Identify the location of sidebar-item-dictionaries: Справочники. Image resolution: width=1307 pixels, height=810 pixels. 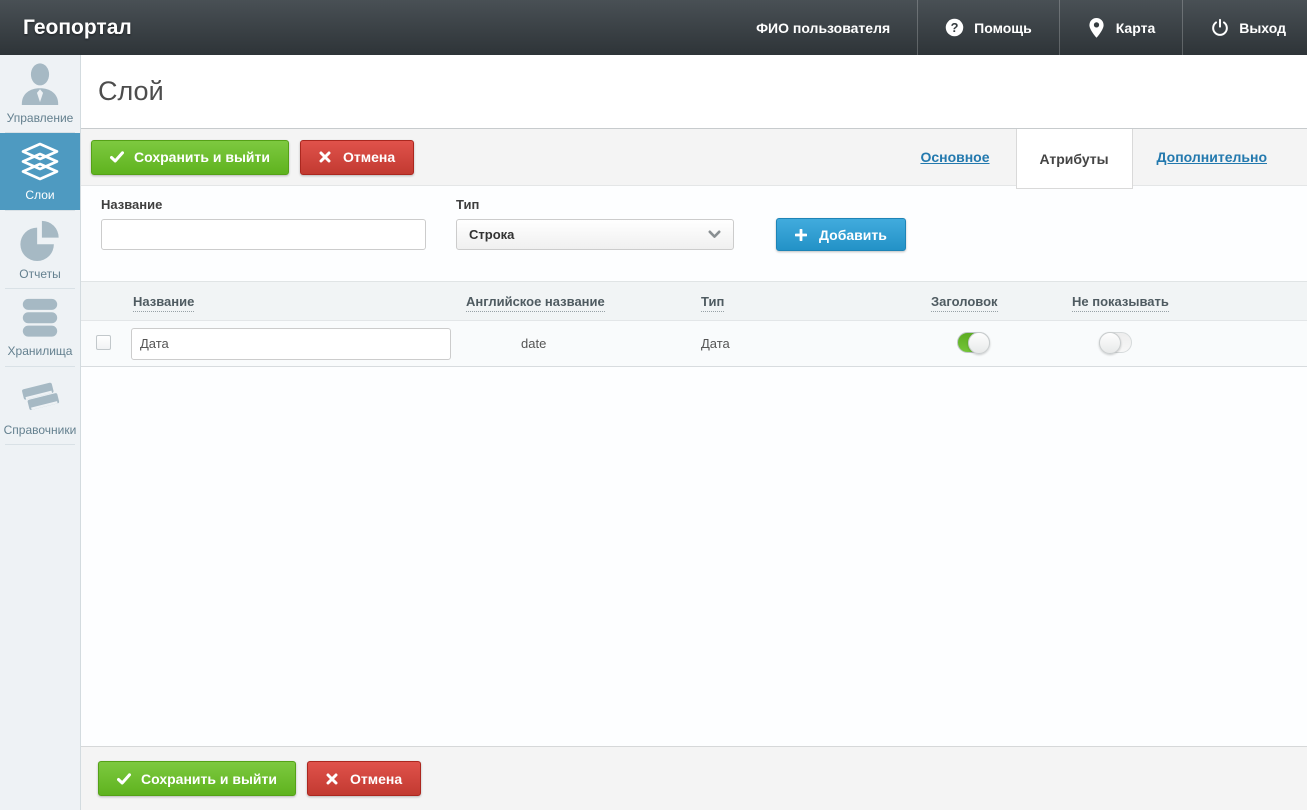
(40, 405).